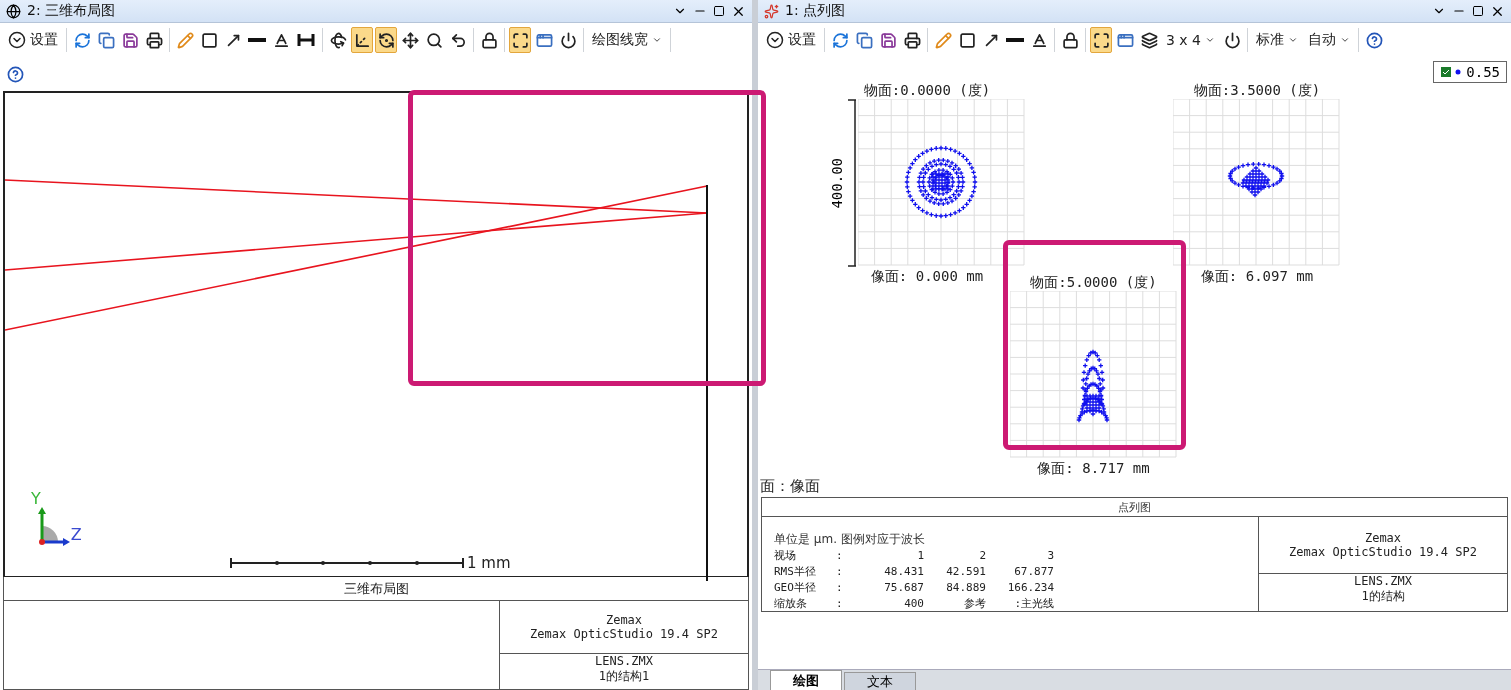  I want to click on row-label: 缩放条, so click(791, 603).